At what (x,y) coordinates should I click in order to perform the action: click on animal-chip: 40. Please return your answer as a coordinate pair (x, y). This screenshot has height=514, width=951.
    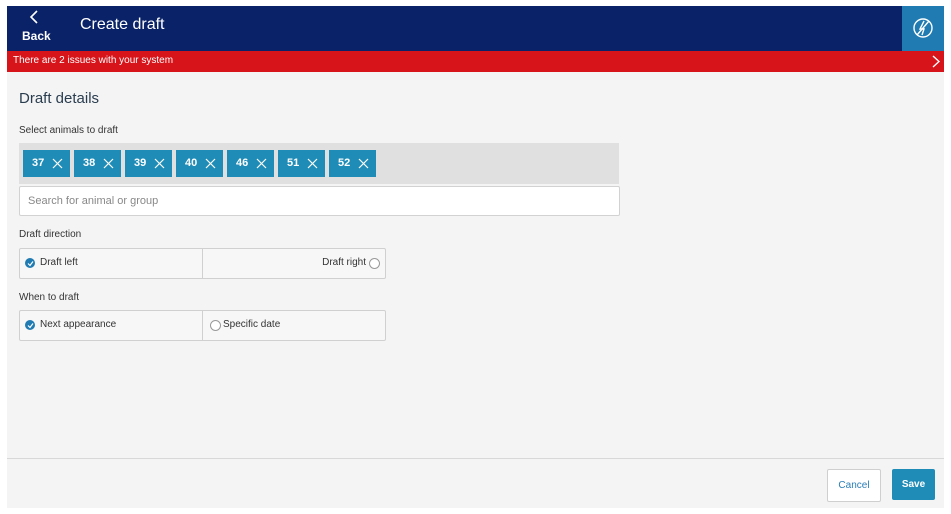
    Looking at the image, I should click on (199, 163).